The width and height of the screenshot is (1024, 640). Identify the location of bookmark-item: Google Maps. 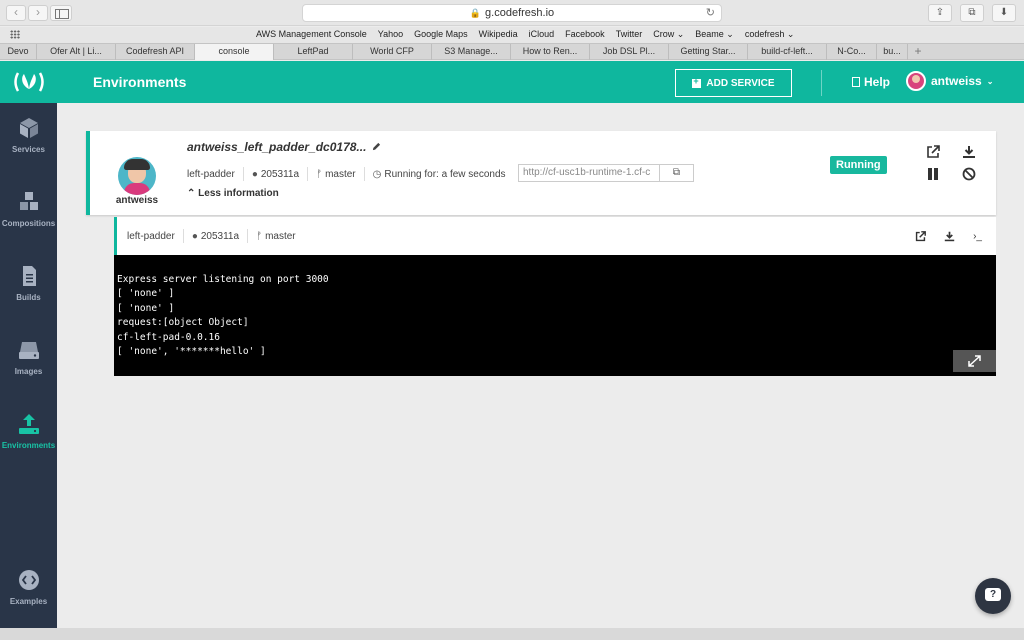
(441, 34).